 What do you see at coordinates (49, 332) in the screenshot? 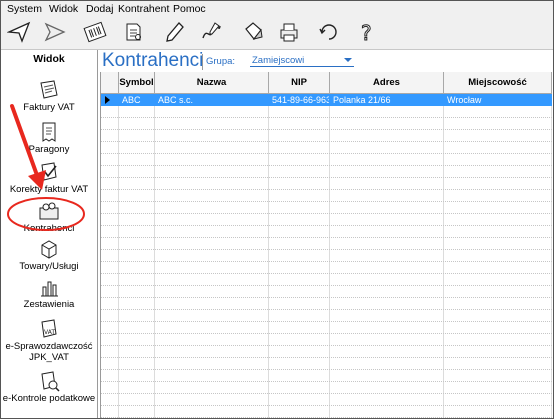
I see `svg-text: VAT` at bounding box center [49, 332].